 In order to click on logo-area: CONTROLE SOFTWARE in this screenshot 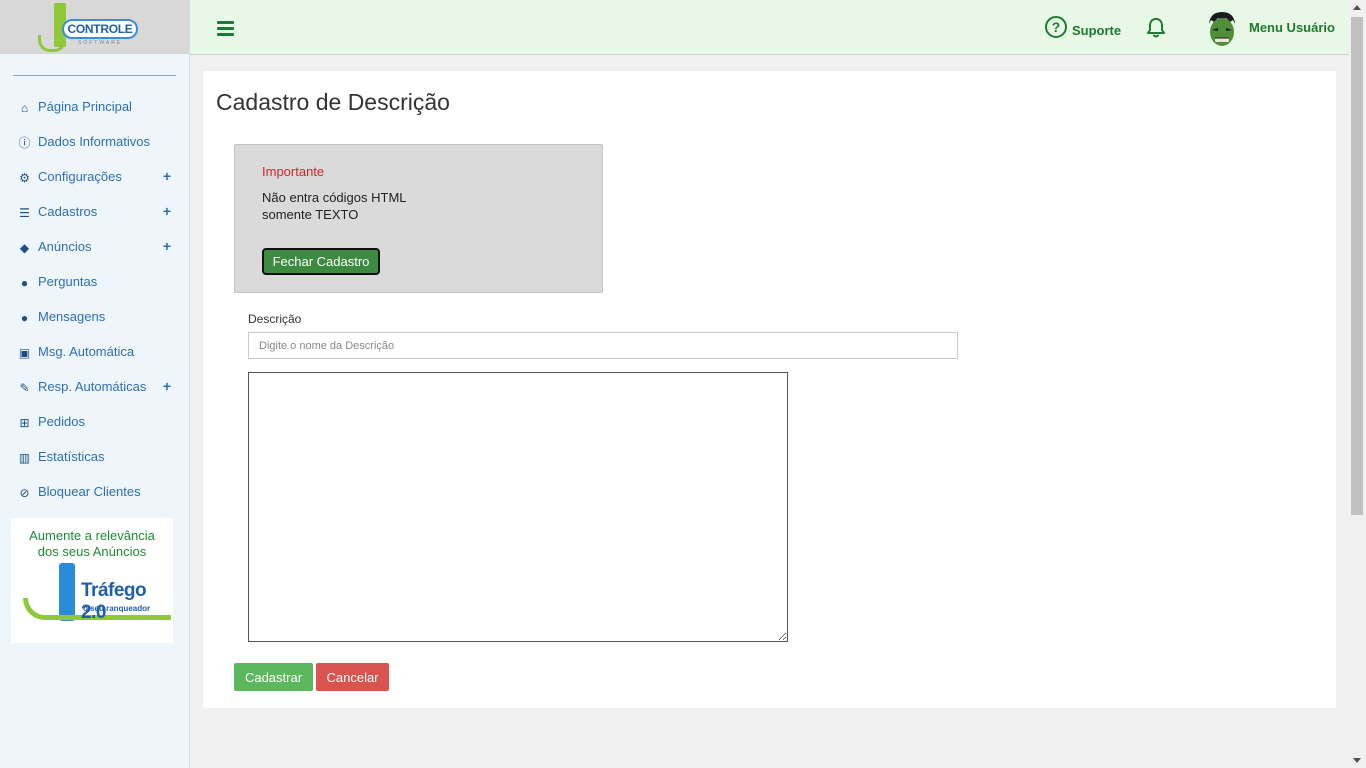, I will do `click(94, 27)`.